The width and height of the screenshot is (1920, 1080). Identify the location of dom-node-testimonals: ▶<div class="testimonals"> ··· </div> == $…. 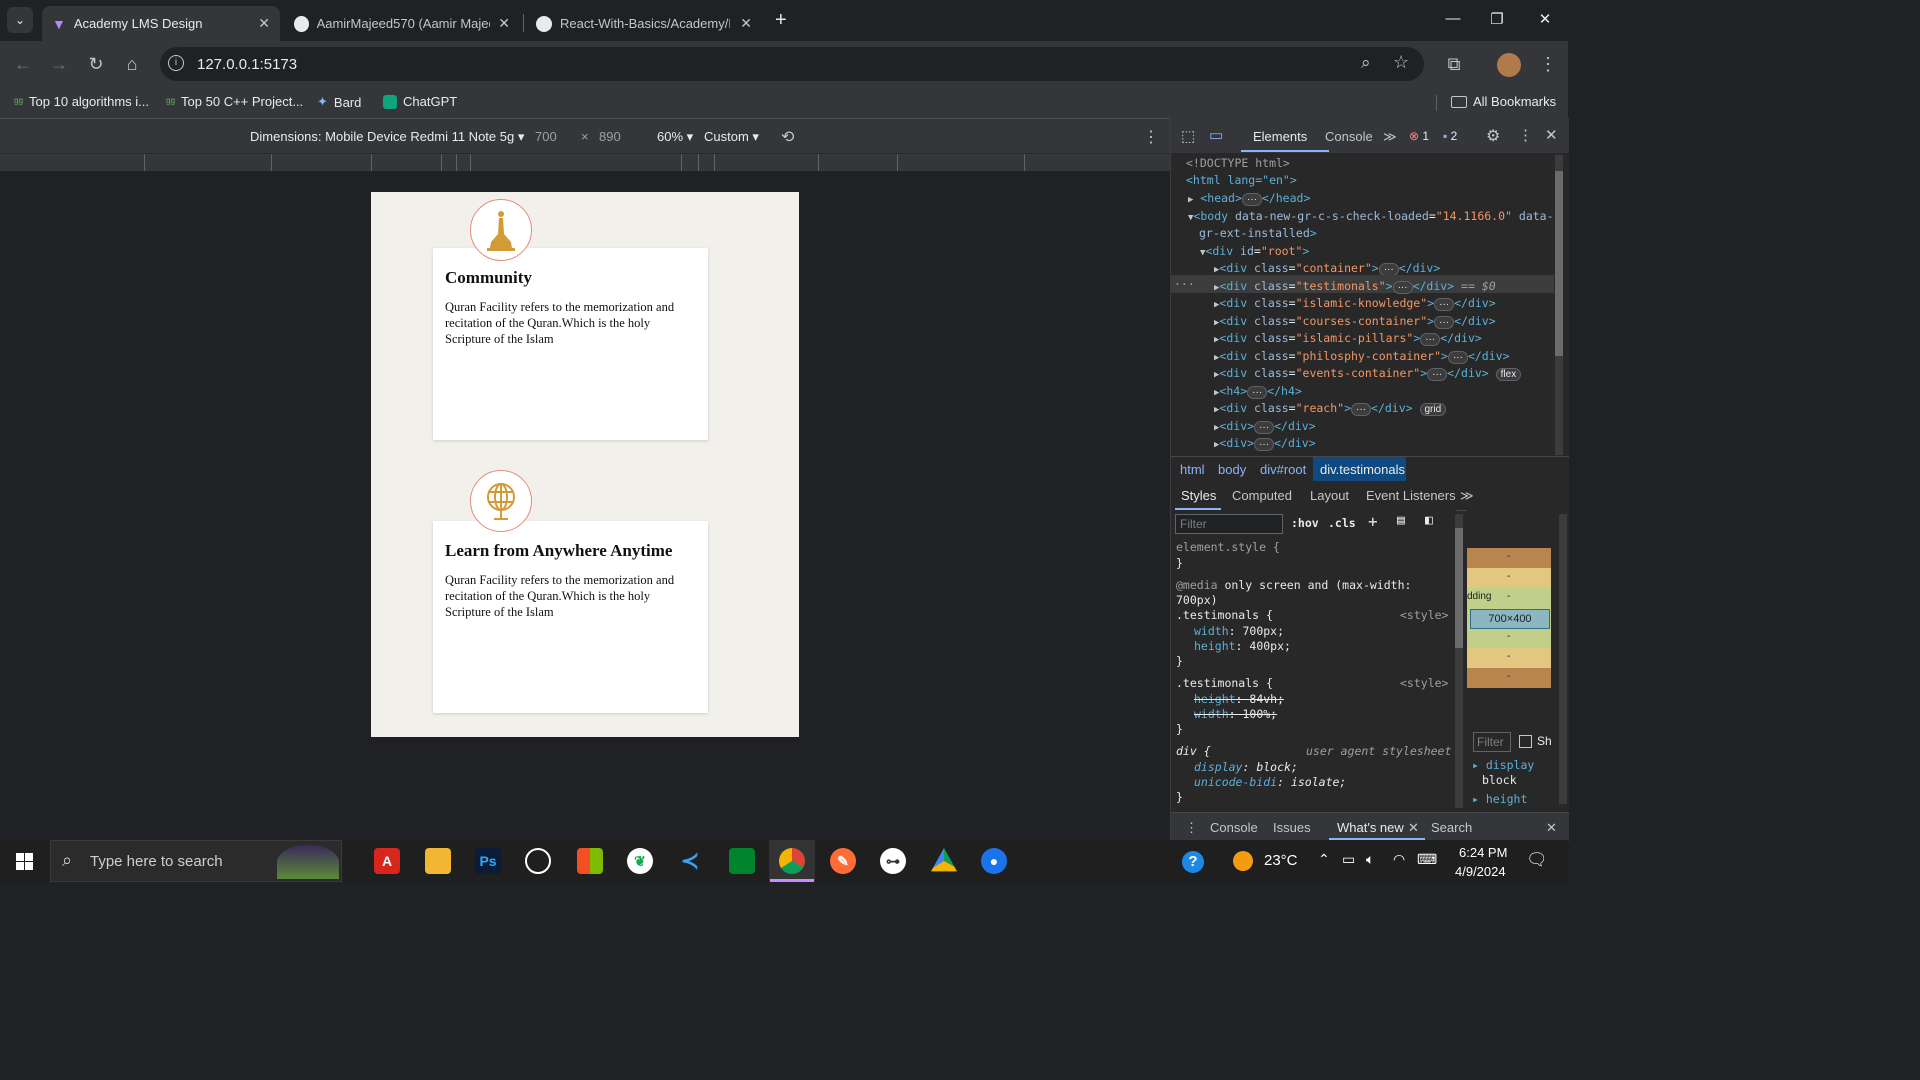
(1355, 286).